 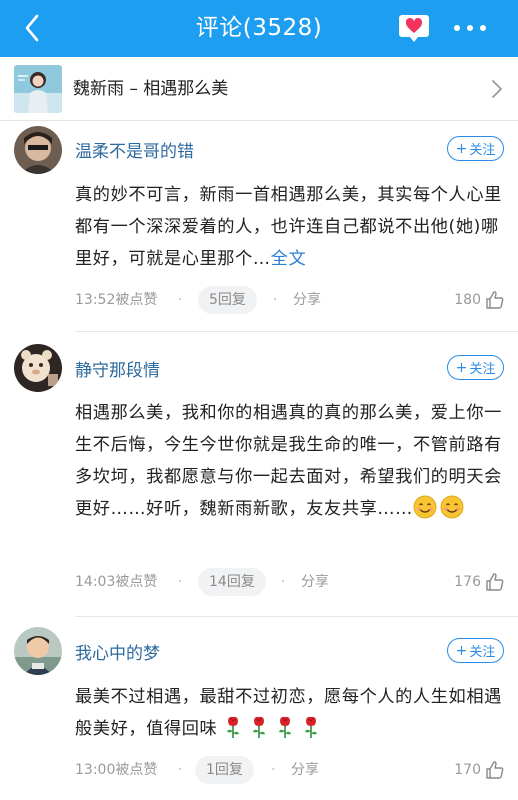 What do you see at coordinates (117, 651) in the screenshot?
I see `comment-username: 我心中的梦` at bounding box center [117, 651].